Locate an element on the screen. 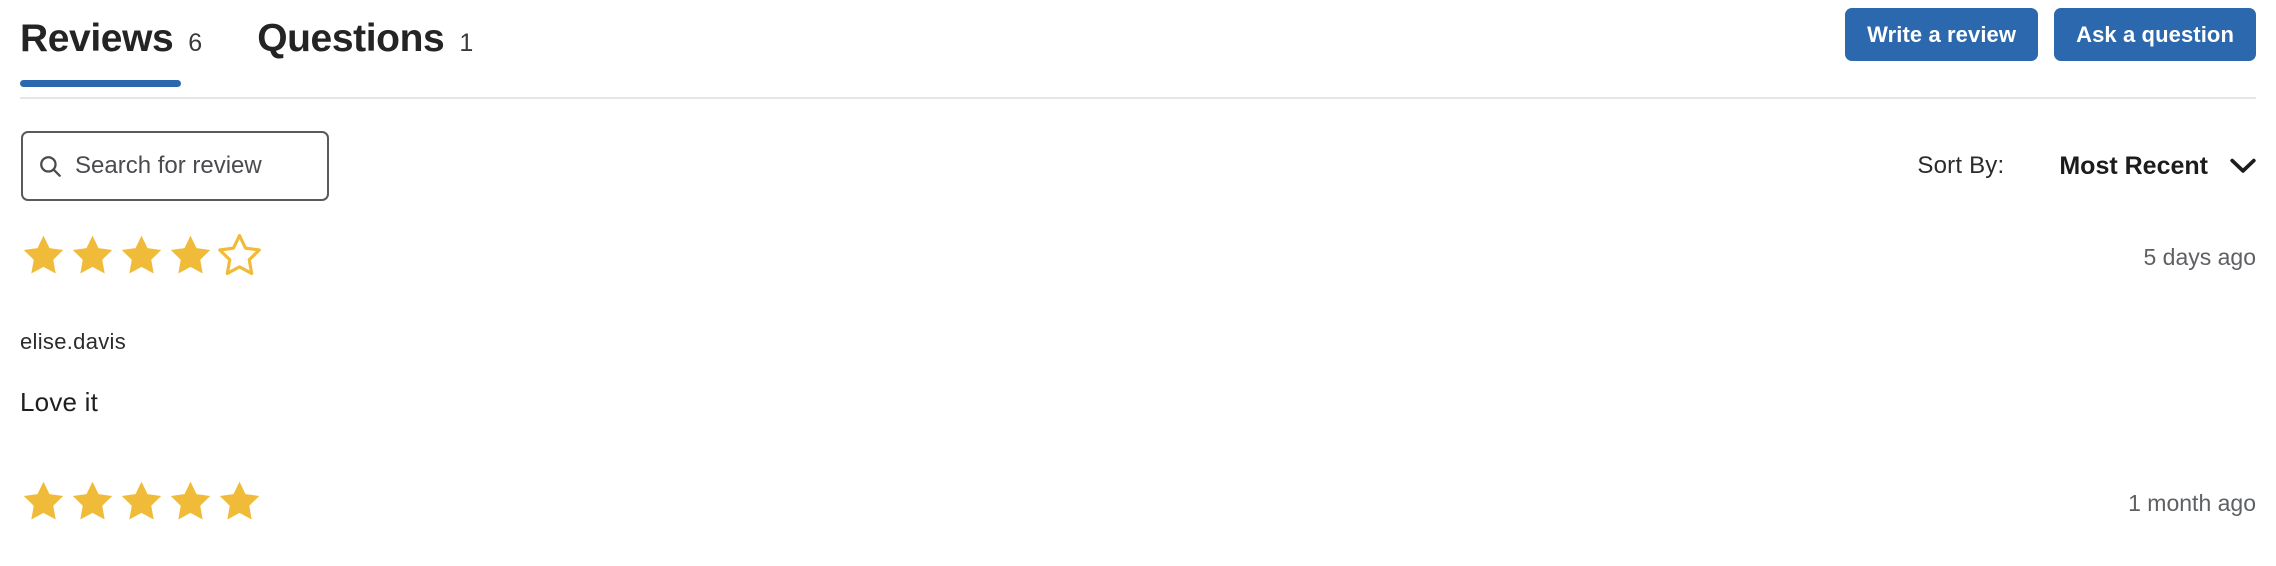 The height and width of the screenshot is (566, 2276). tab-active-indicator is located at coordinates (100, 83).